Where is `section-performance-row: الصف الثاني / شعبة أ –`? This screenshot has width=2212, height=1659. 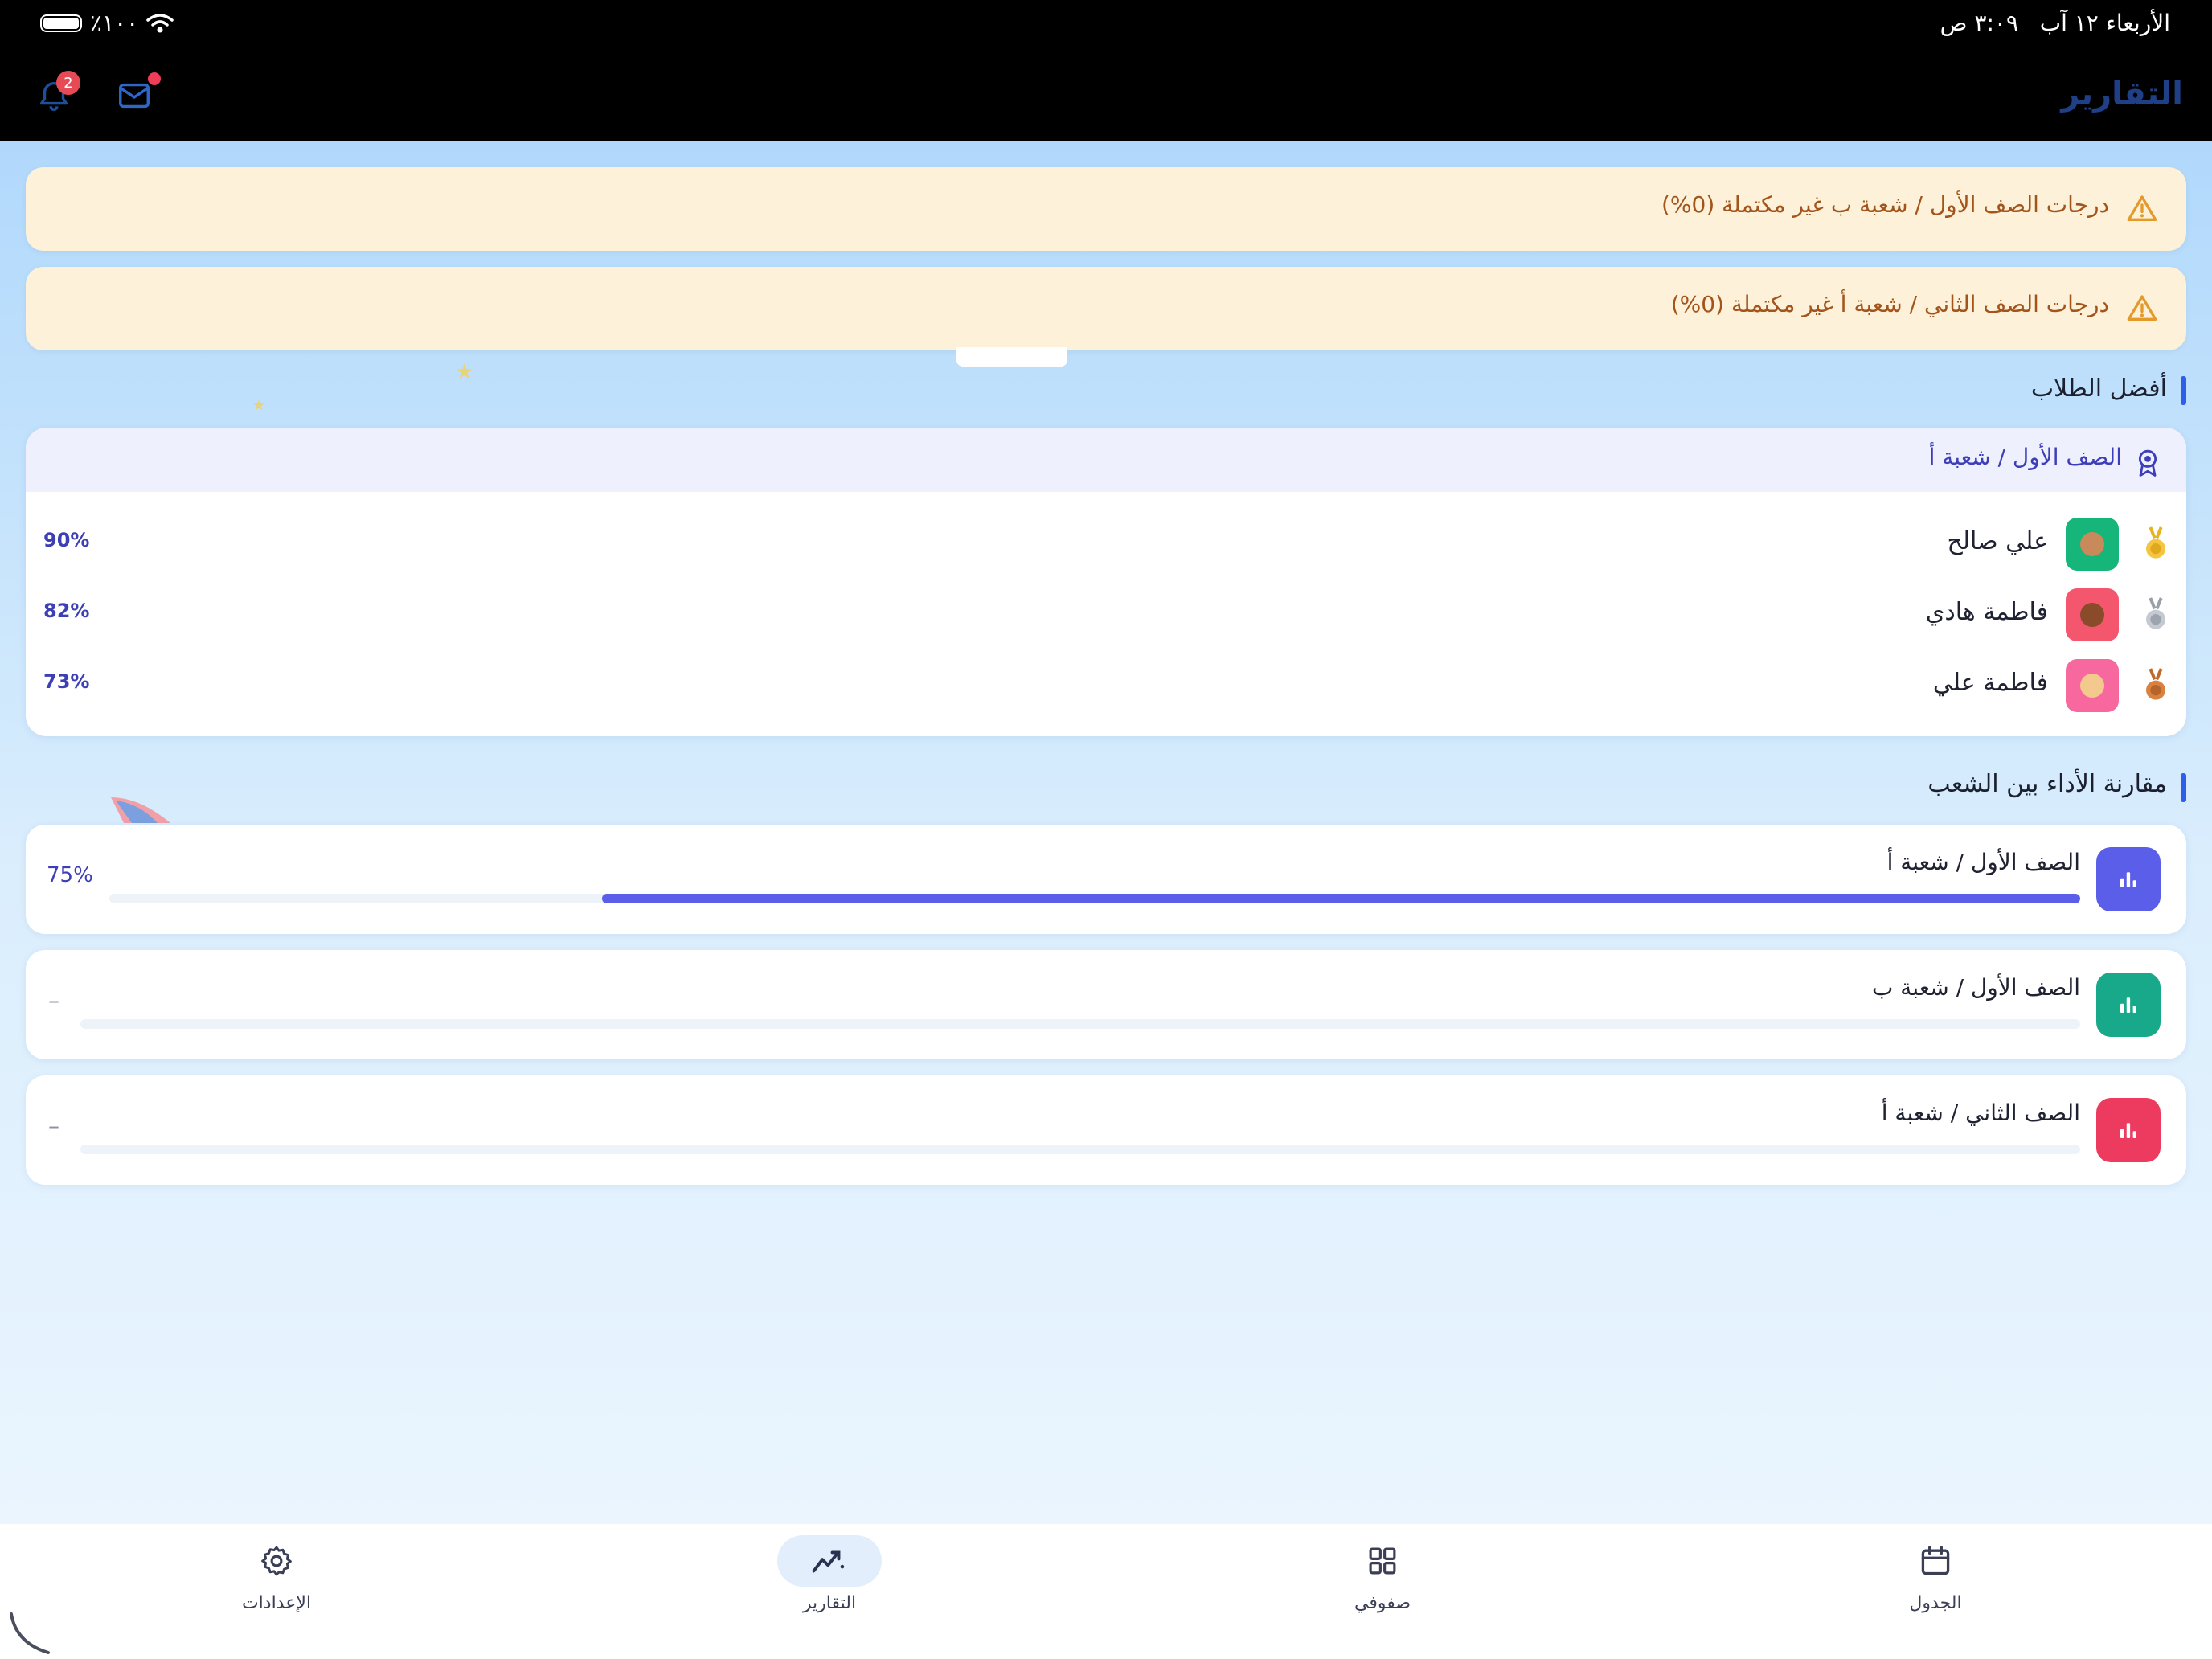
section-performance-row: الصف الثاني / شعبة أ – is located at coordinates (1106, 1130).